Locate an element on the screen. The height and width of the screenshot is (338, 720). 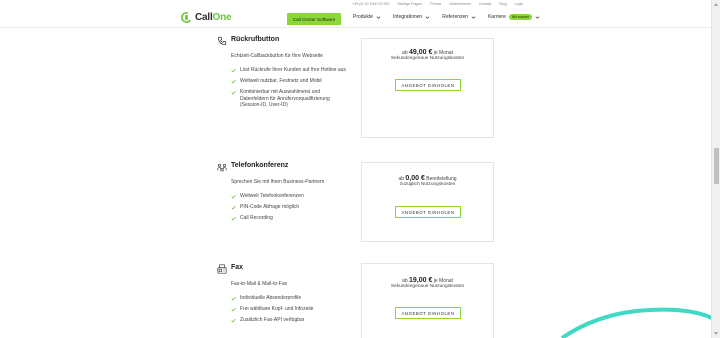
scroll-up-arrow-icon is located at coordinates (716, 4).